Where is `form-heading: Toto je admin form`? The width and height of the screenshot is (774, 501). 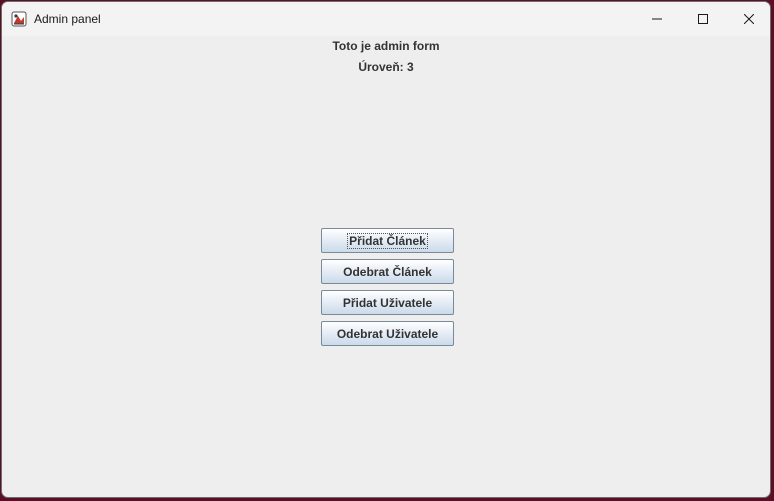
form-heading: Toto je admin form is located at coordinates (386, 46).